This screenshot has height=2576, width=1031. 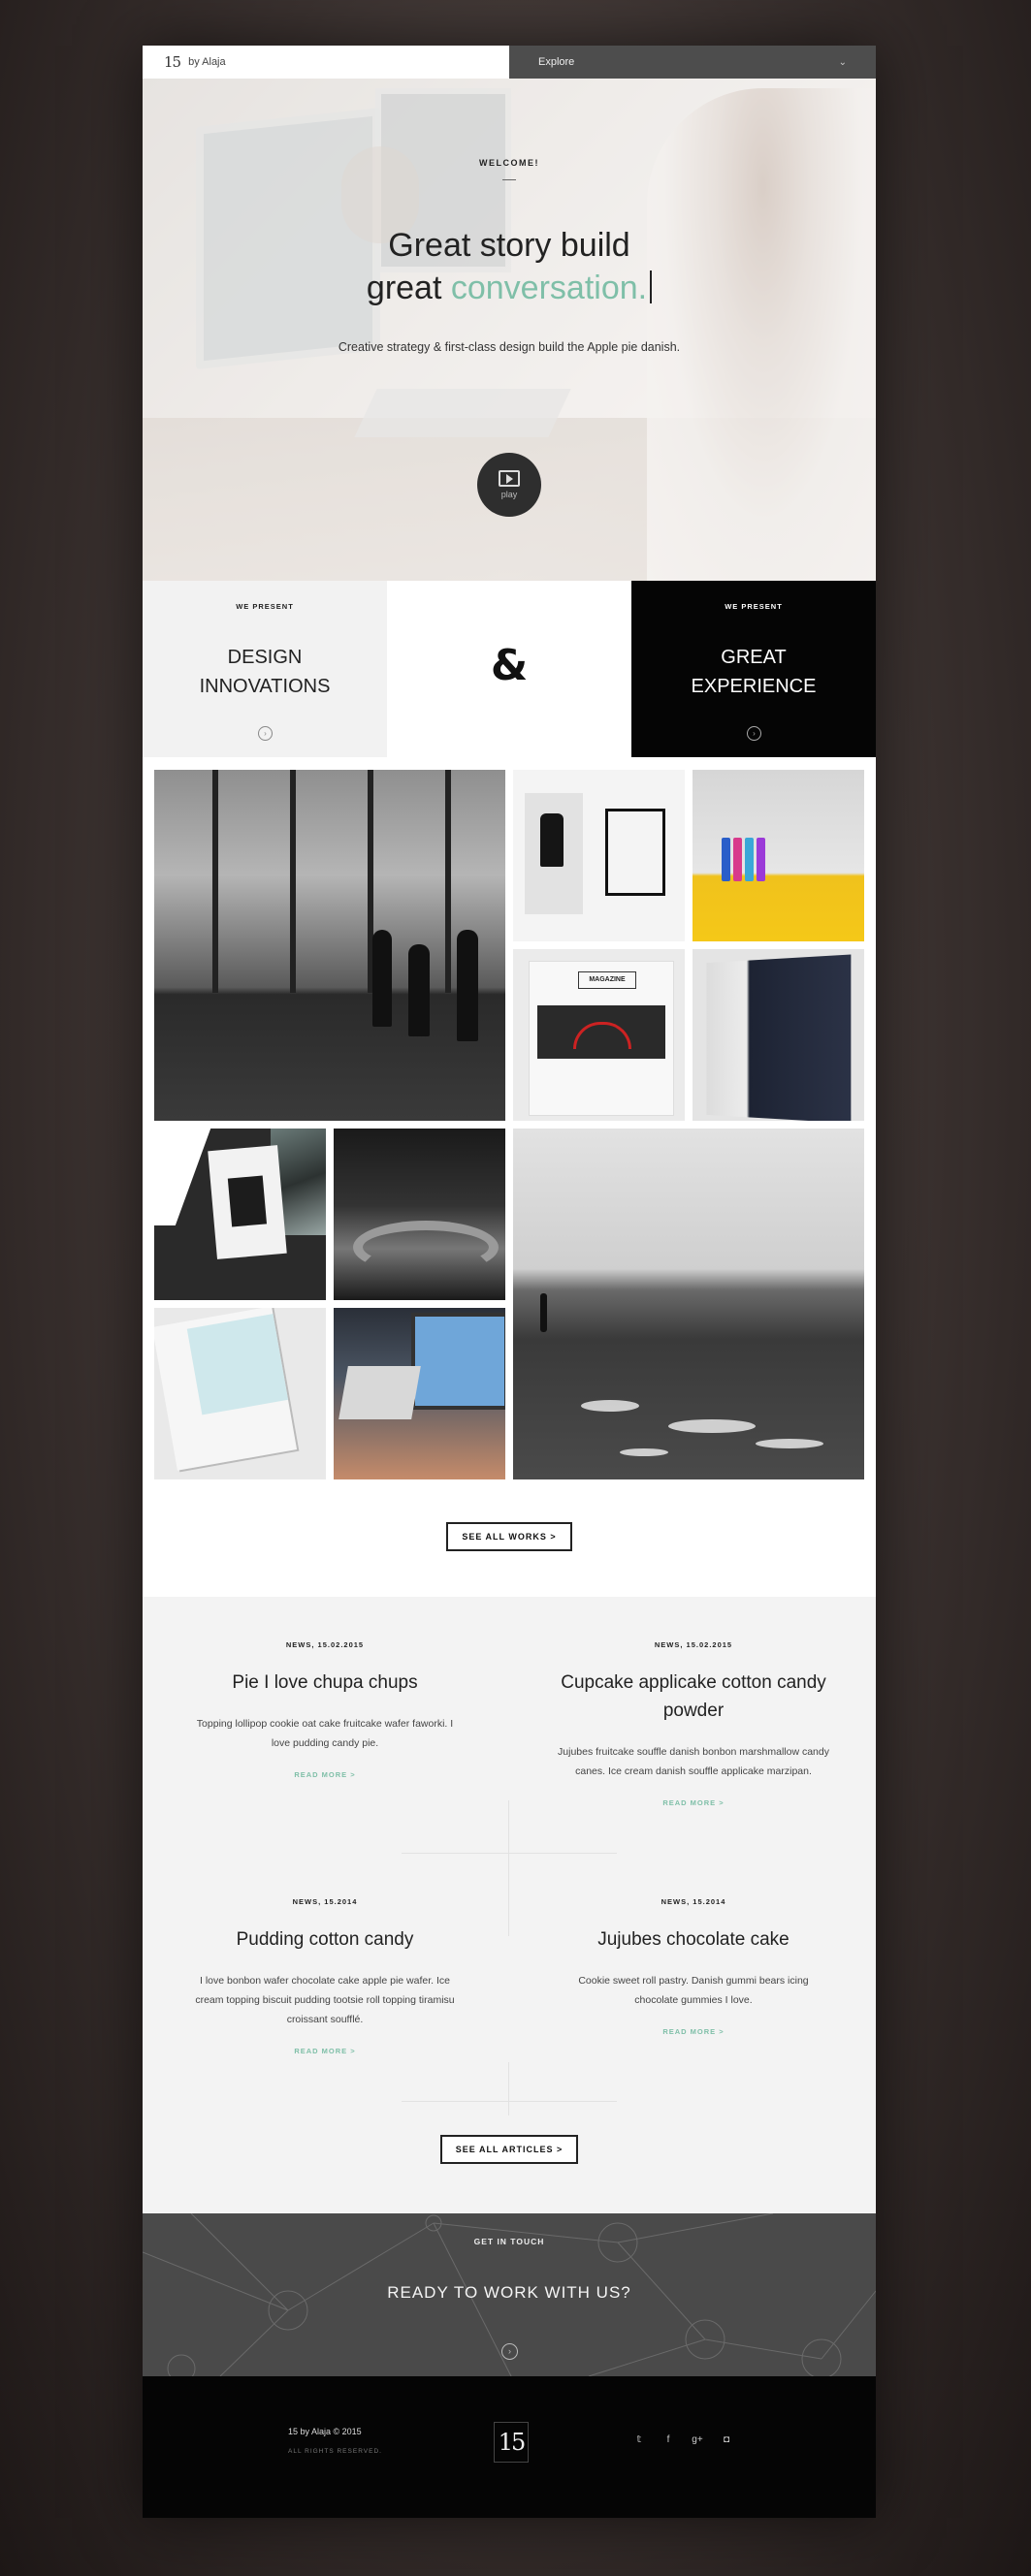 I want to click on gallery-image-beach, so click(x=688, y=1304).